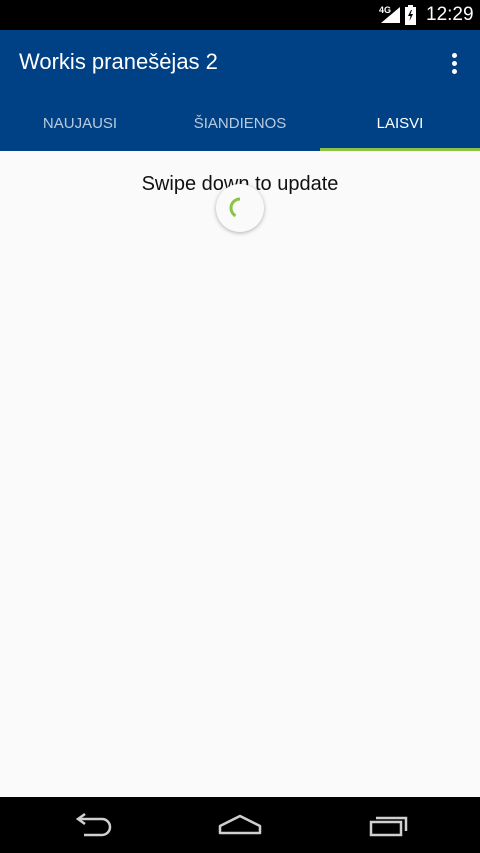 This screenshot has height=853, width=480. I want to click on tab-bar: NAUJAUSI ŠIANDIENOS LAISVI, so click(240, 123).